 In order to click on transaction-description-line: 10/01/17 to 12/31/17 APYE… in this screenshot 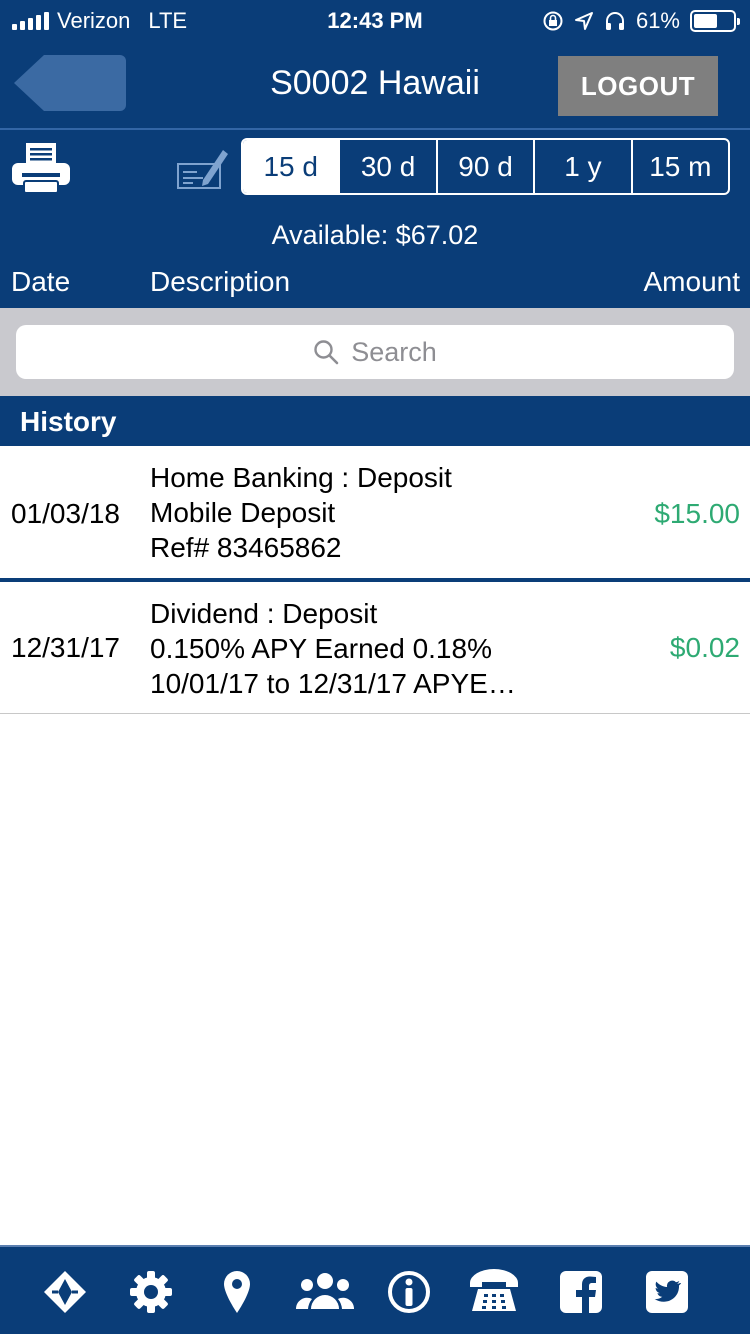, I will do `click(333, 683)`.